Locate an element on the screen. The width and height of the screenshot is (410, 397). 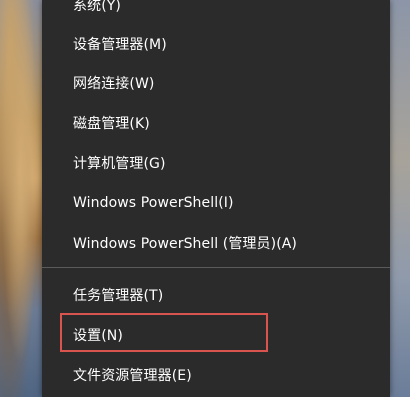
menu-item-network-connections: 网络连接(W) is located at coordinates (216, 83).